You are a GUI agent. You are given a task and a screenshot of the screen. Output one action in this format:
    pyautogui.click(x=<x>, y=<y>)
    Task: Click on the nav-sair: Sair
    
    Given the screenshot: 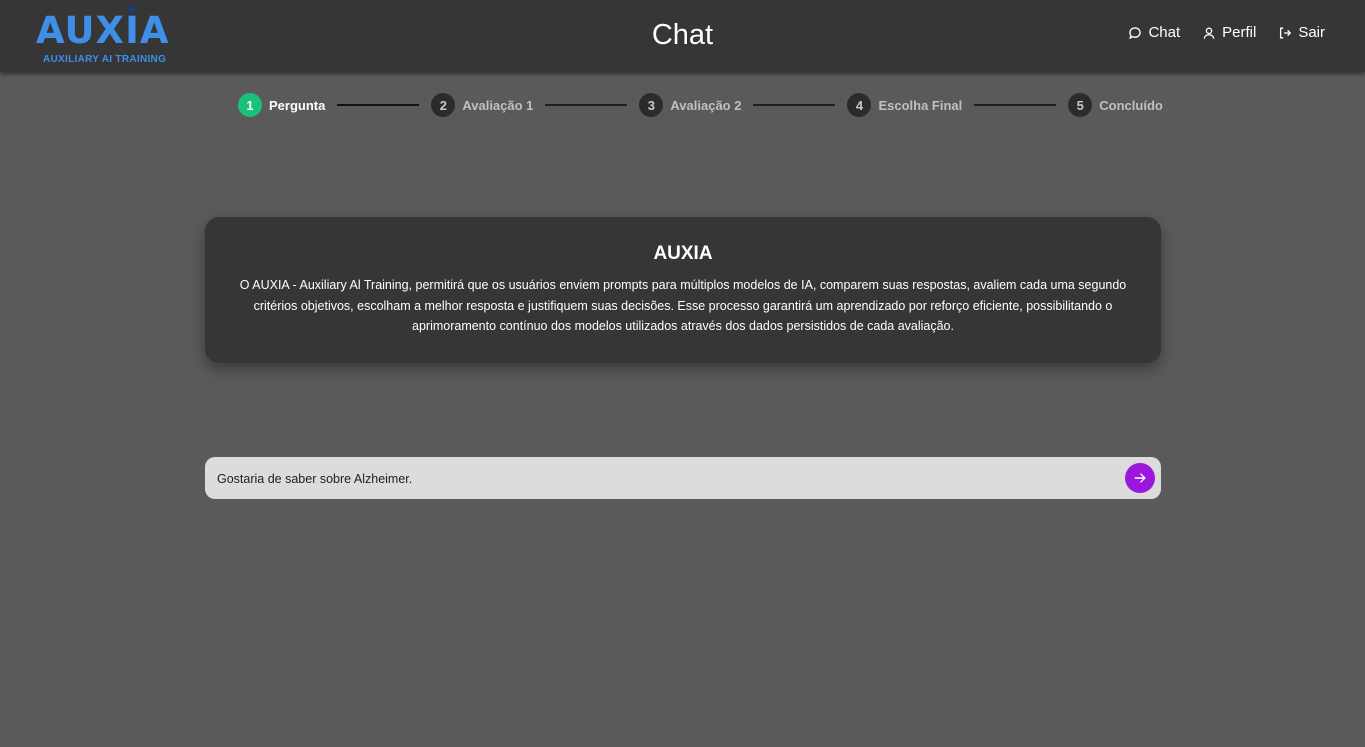 What is the action you would take?
    pyautogui.click(x=1301, y=32)
    